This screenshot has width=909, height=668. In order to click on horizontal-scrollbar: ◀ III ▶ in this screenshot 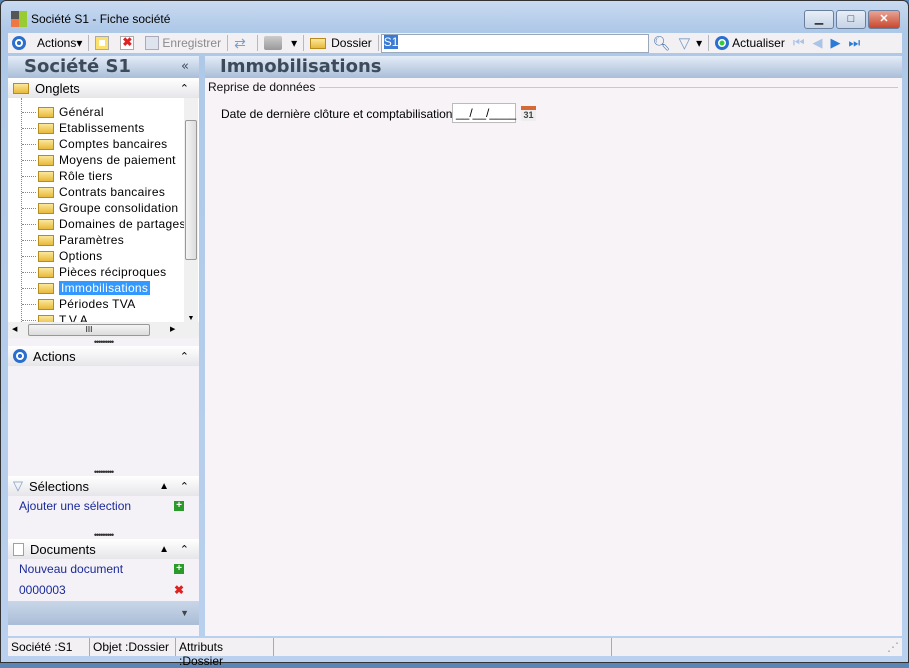, I will do `click(103, 330)`.